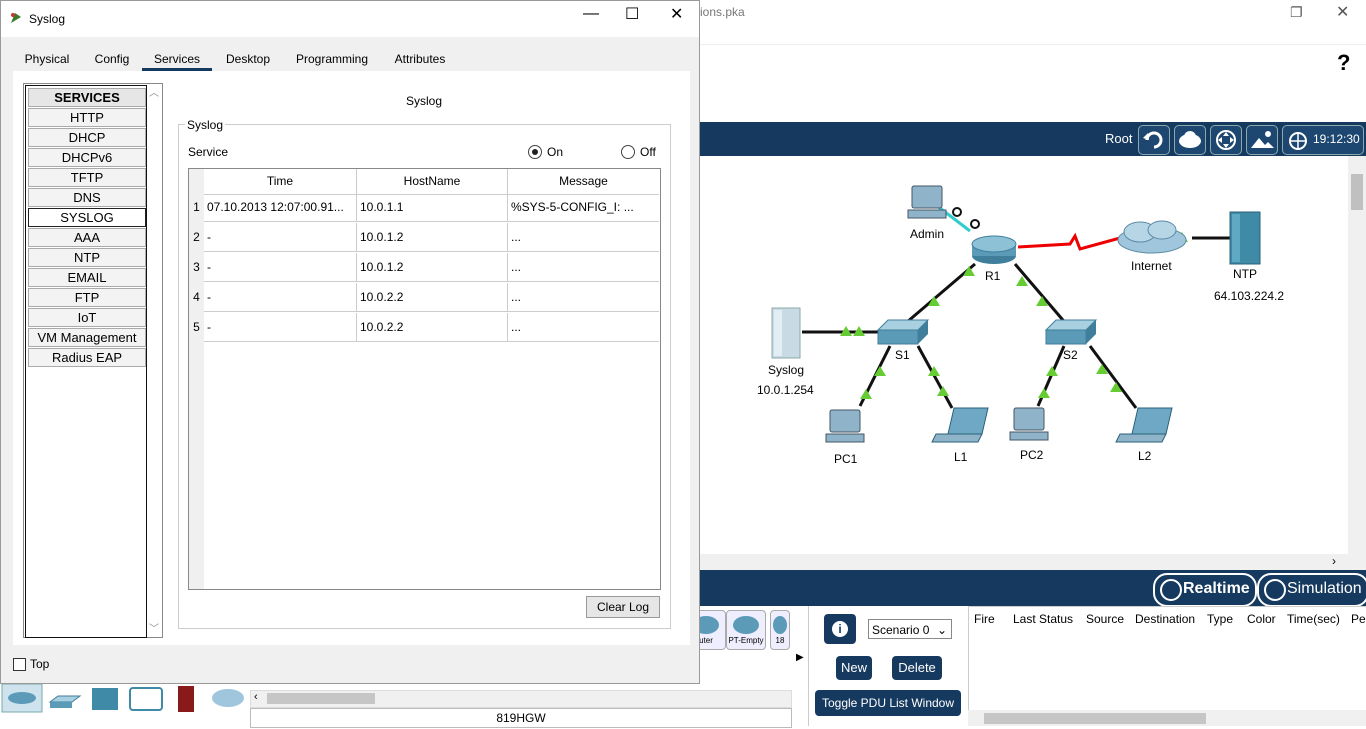 This screenshot has height=729, width=1366. What do you see at coordinates (87, 277) in the screenshot?
I see `service-email: EMAIL` at bounding box center [87, 277].